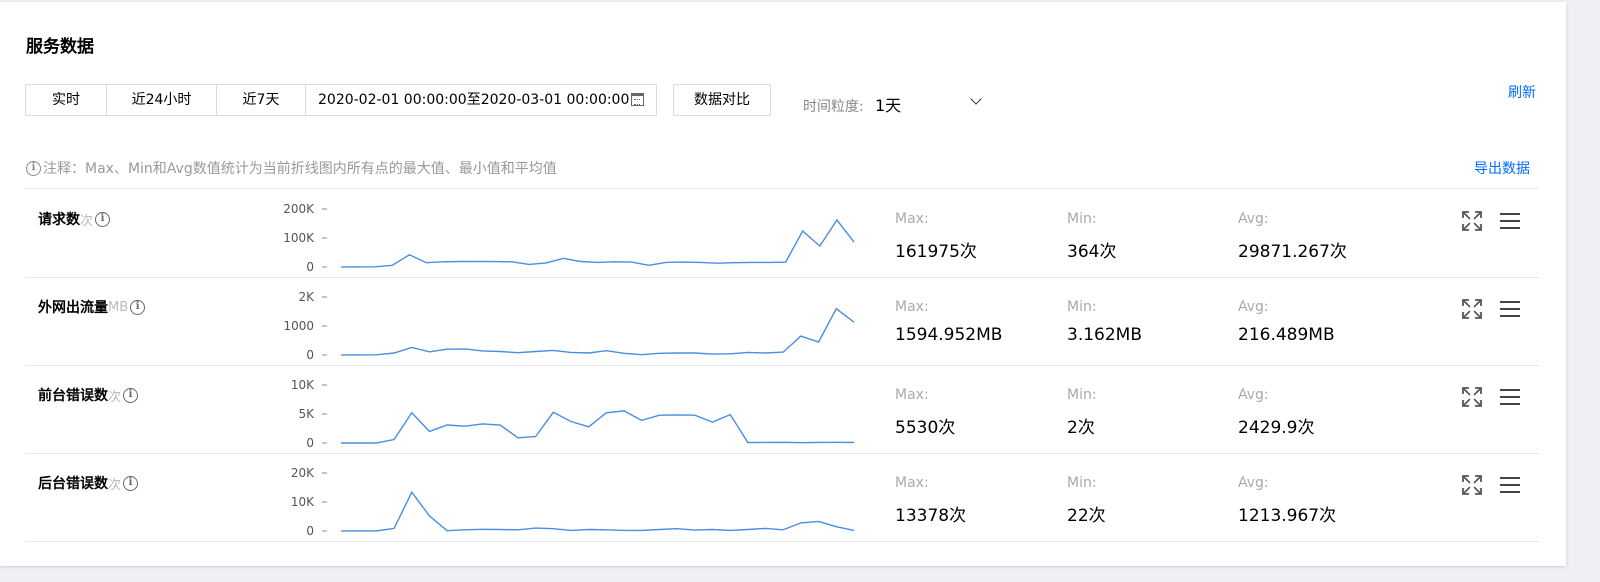 This screenshot has height=582, width=1600. What do you see at coordinates (474, 100) in the screenshot?
I see `date-range-text: 2020-02-01 00:00:00至2020-03-01 00:00:00` at bounding box center [474, 100].